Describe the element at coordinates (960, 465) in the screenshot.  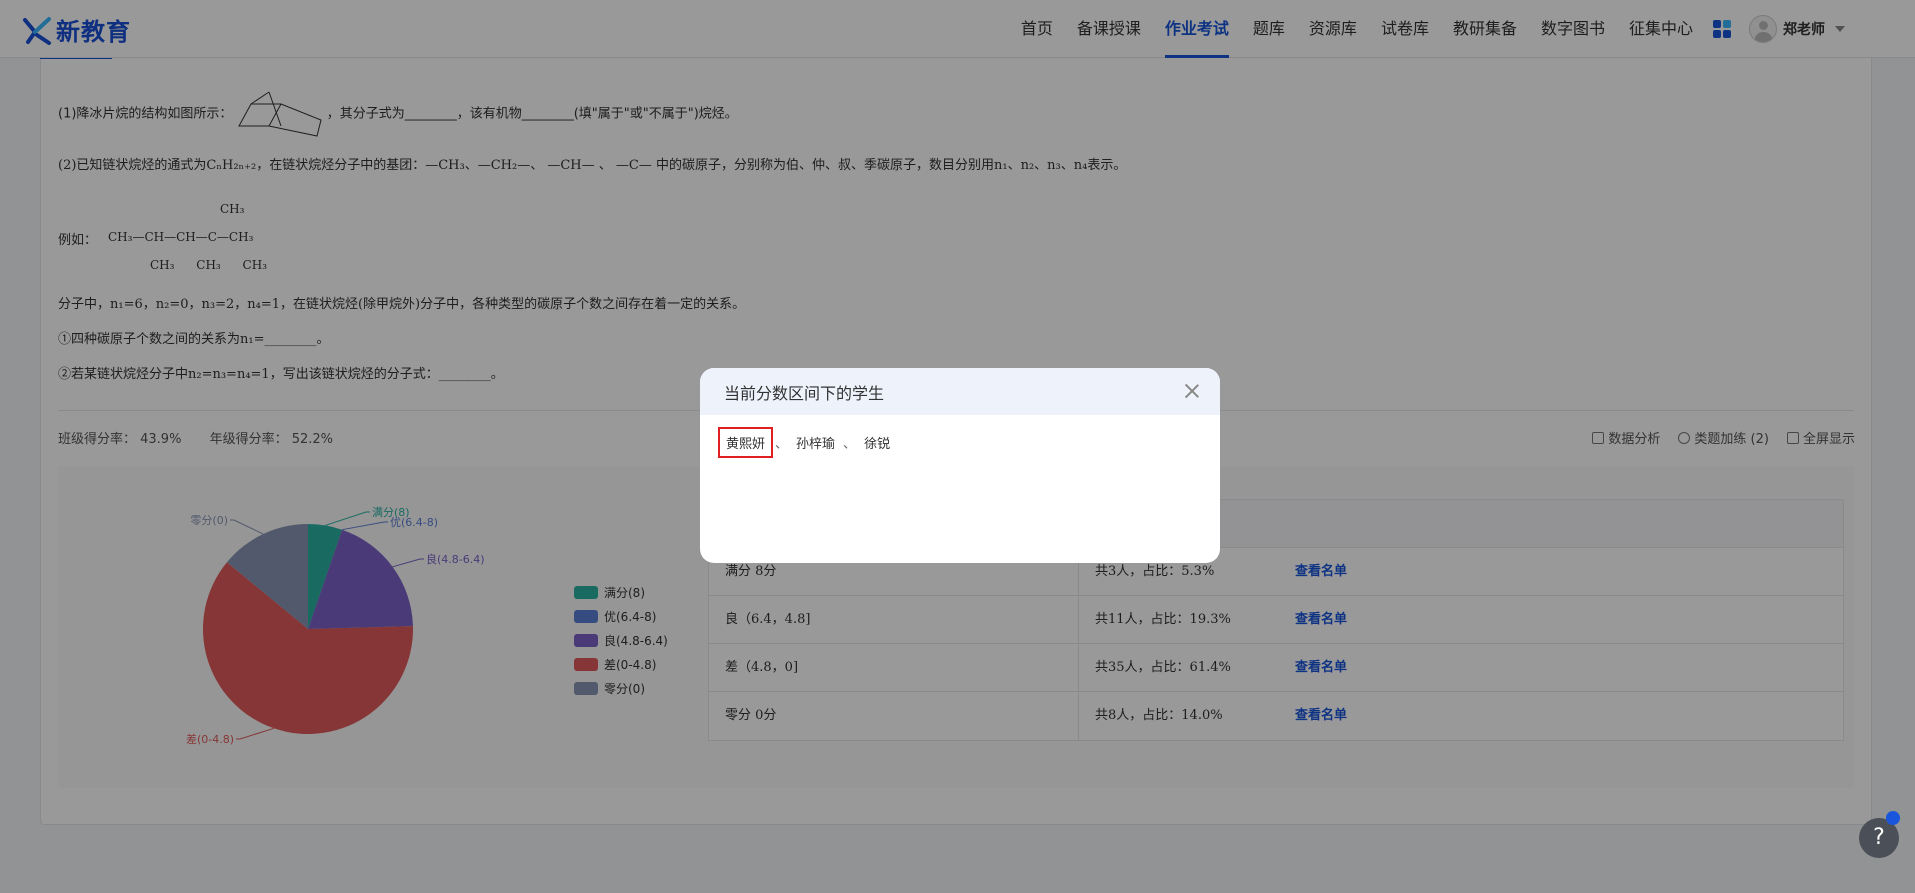
I see `students-modal: 当前分数区间下的学生 黄熙妍 、 孙梓瑜 、 徐锐` at that location.